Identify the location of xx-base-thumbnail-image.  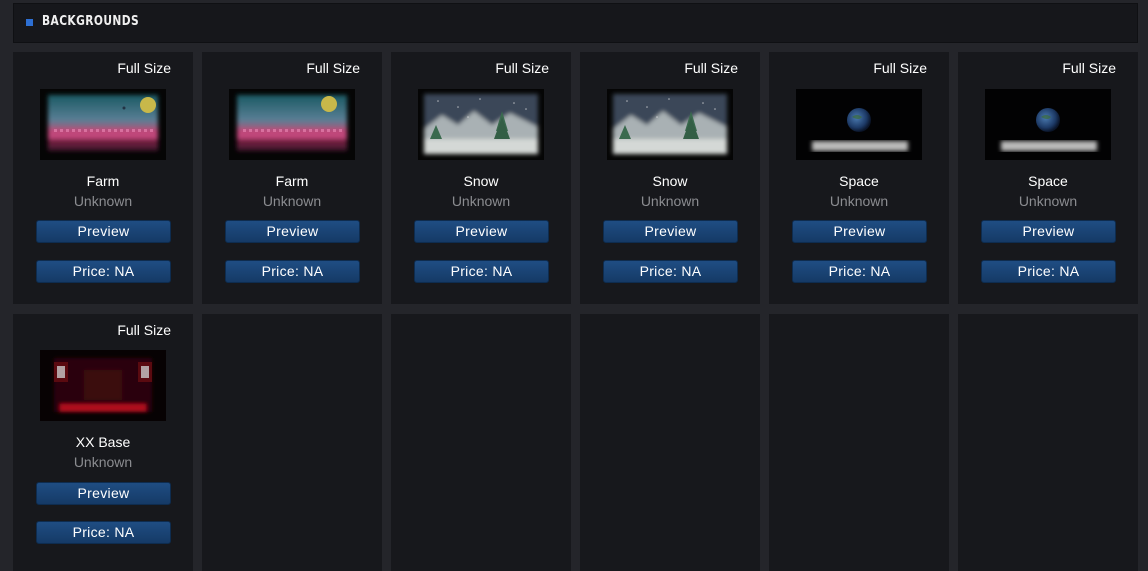
(103, 385).